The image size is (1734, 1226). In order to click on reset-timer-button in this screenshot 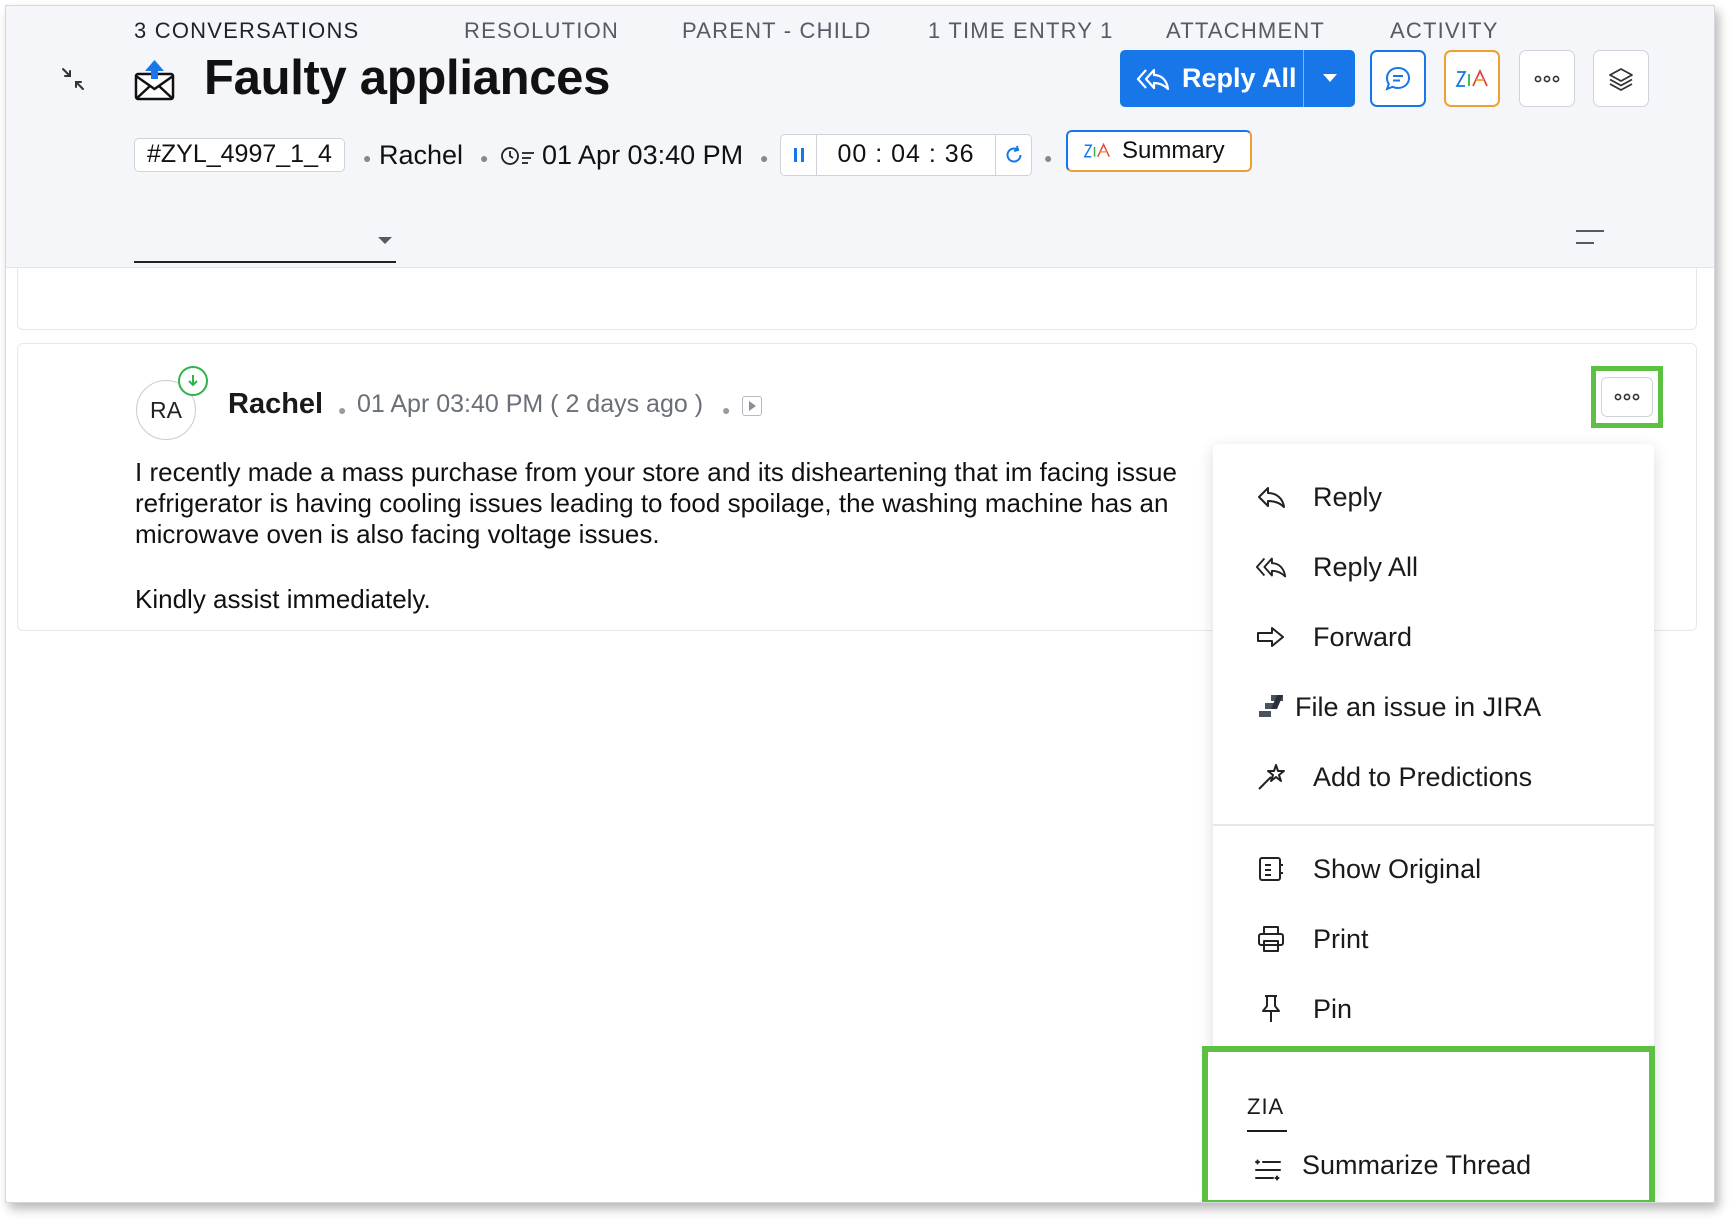, I will do `click(1013, 155)`.